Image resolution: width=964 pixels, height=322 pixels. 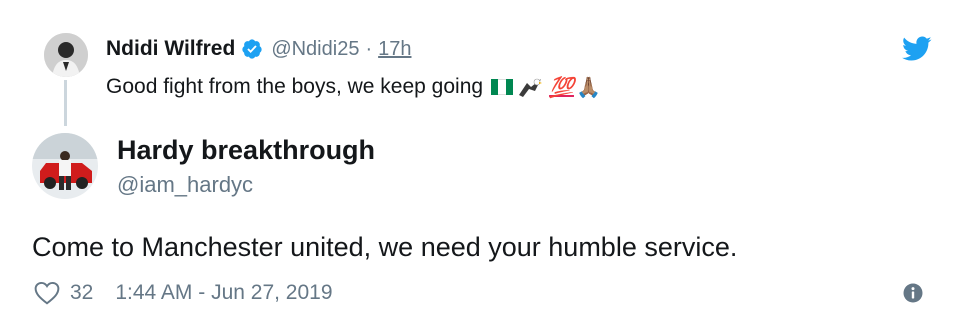 I want to click on twitter-bird-icon, so click(x=917, y=49).